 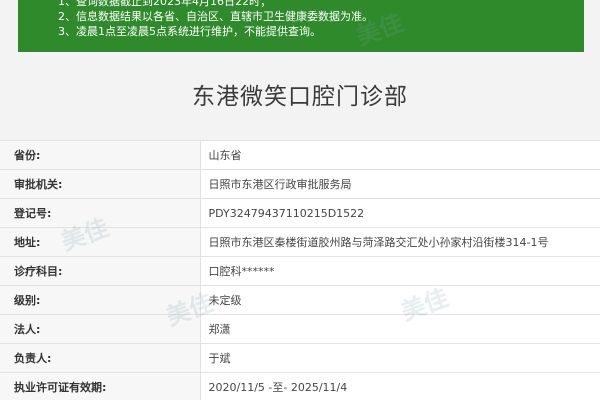 What do you see at coordinates (189, 31) in the screenshot?
I see `notice-line-3: 3、凌晨1点至凌晨5点系统进行维护，不能提供查询。` at bounding box center [189, 31].